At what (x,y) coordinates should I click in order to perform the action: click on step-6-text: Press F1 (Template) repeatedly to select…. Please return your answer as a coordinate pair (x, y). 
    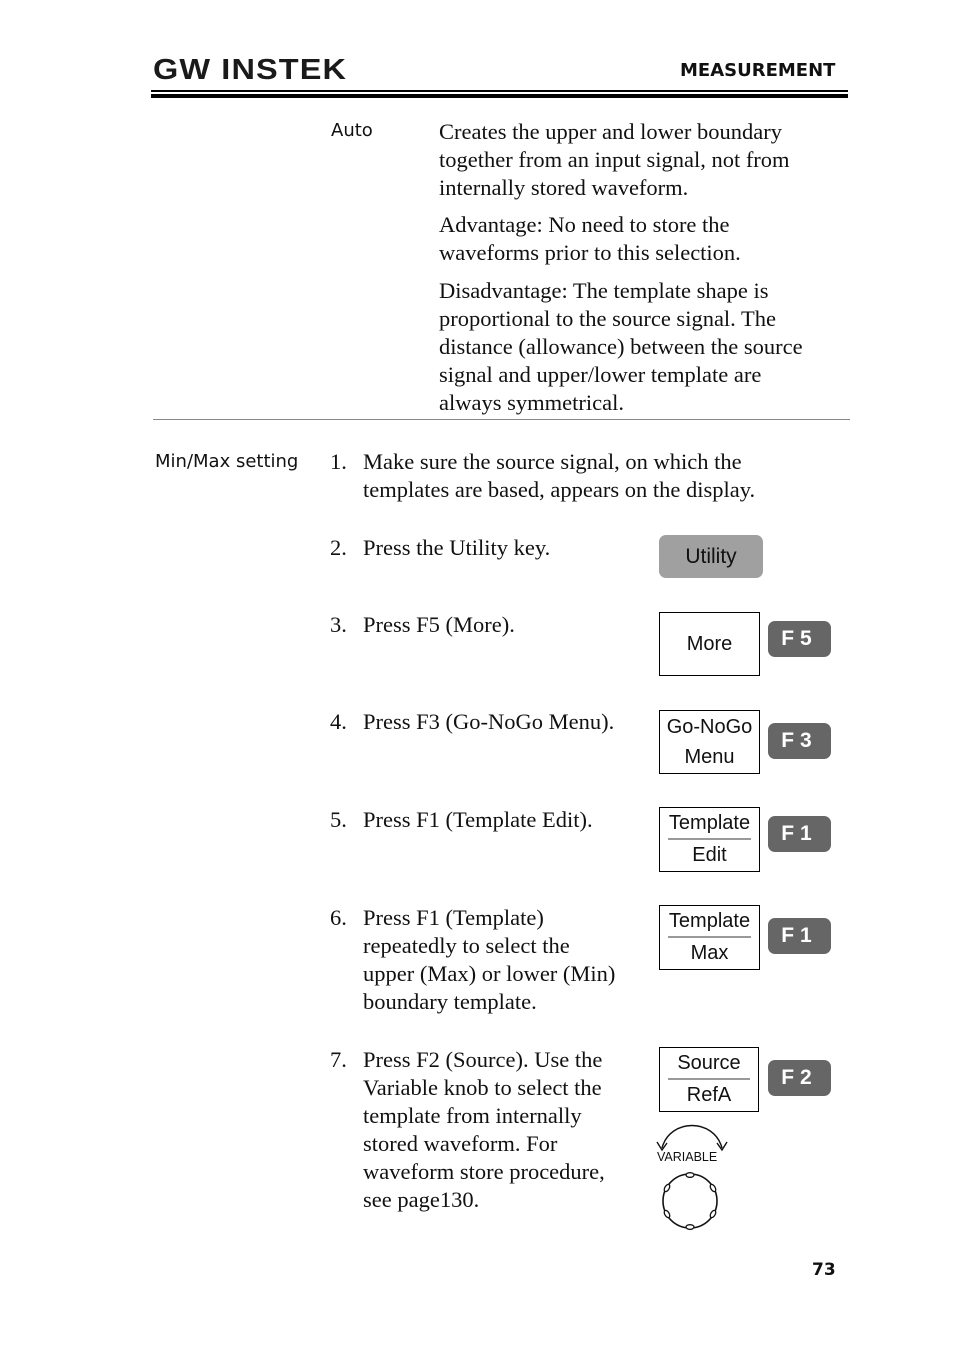
    Looking at the image, I should click on (505, 960).